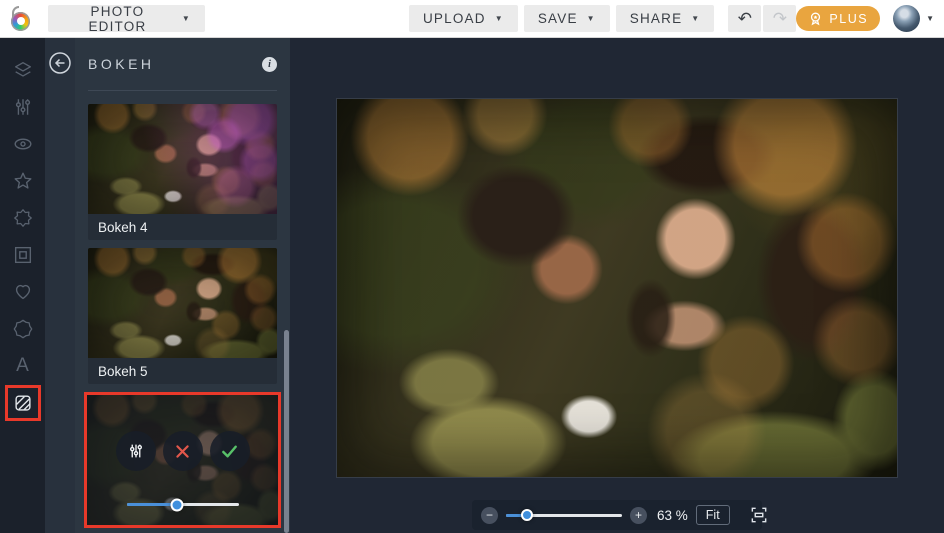 The width and height of the screenshot is (944, 533). I want to click on redo-button: ↷, so click(780, 18).